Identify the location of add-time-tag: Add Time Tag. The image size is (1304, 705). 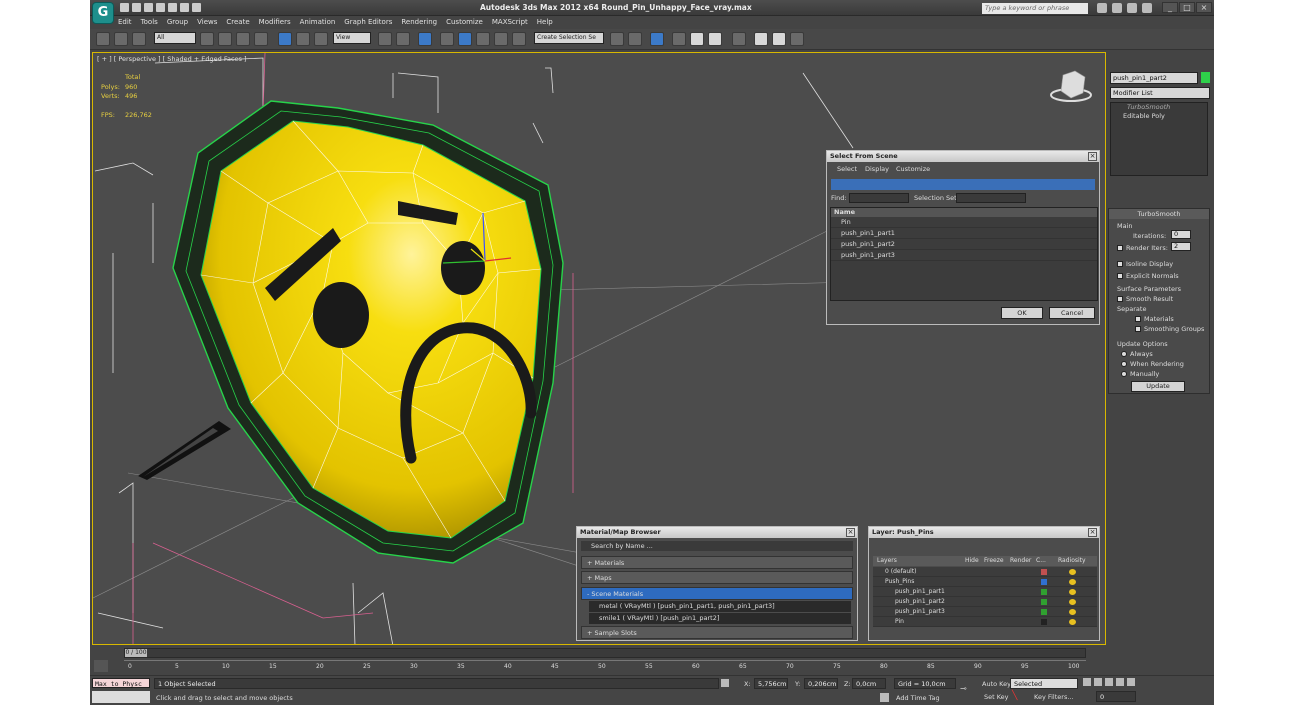
(918, 698).